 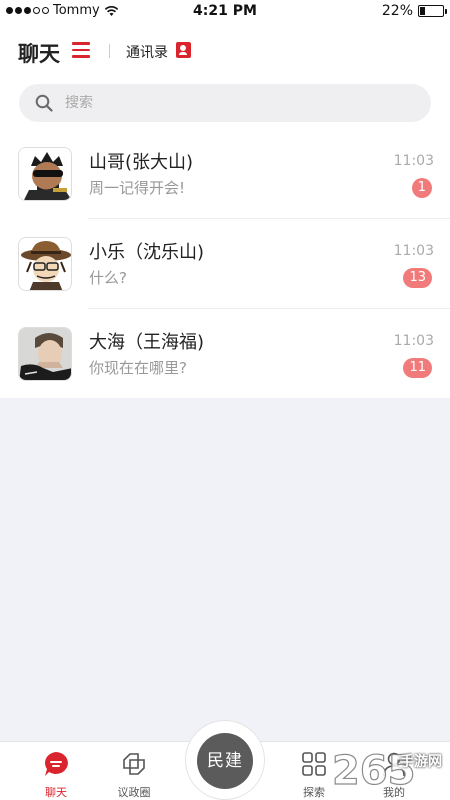 I want to click on search-icon, so click(x=44, y=103).